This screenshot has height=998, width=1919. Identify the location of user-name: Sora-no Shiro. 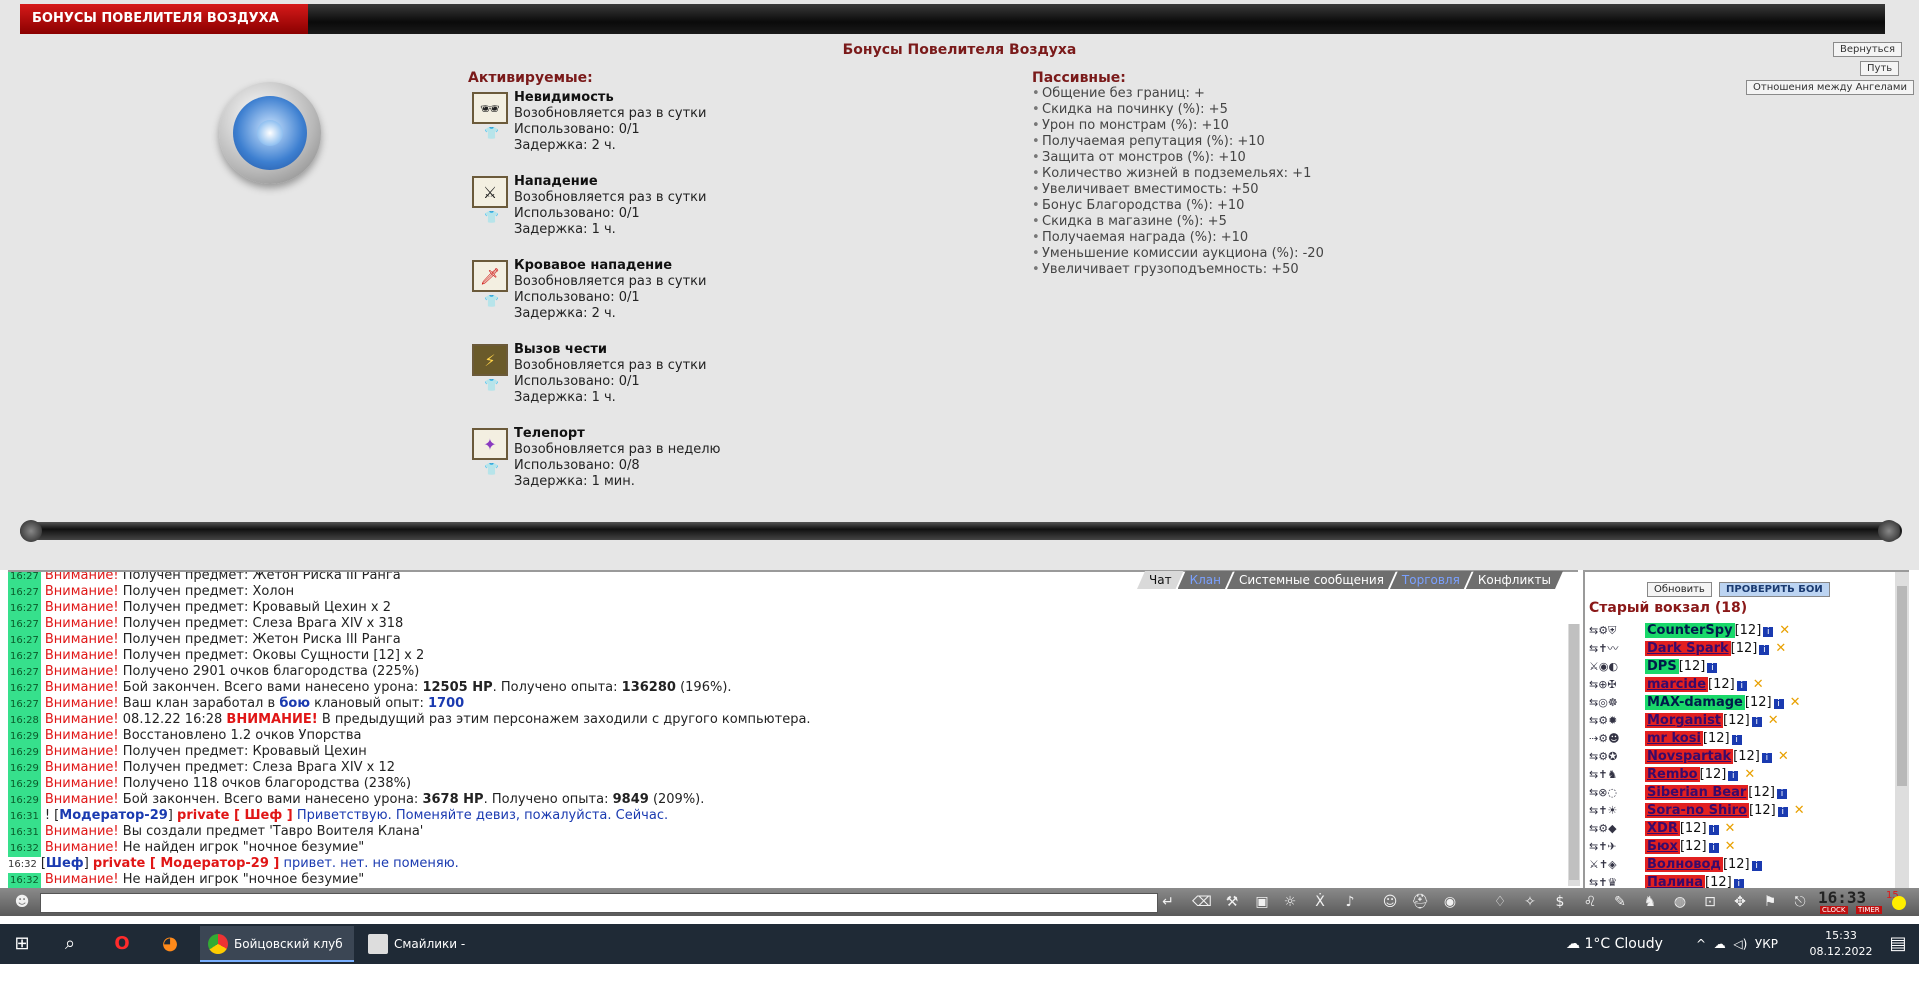
(1697, 810).